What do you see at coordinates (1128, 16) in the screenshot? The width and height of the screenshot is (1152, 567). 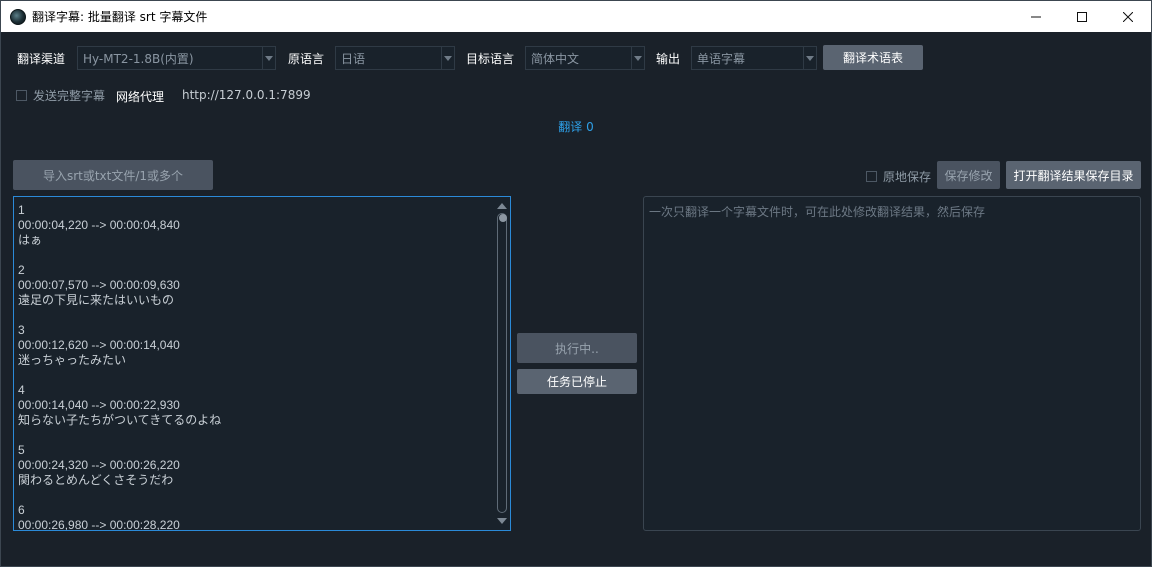 I see `close-icon` at bounding box center [1128, 16].